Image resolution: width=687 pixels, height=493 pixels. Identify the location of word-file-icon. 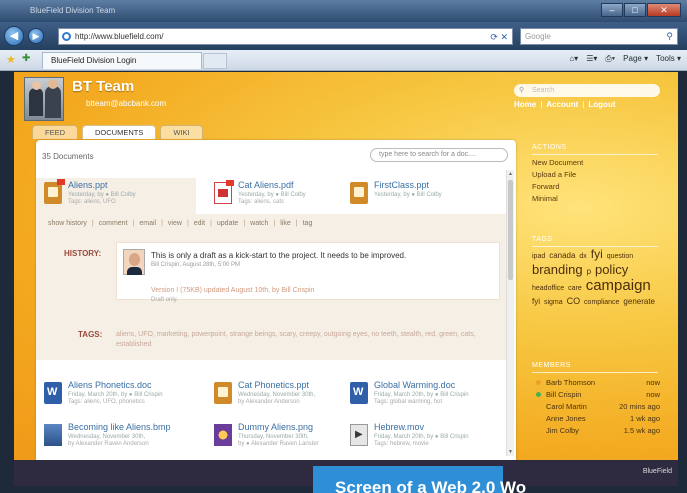
(53, 393).